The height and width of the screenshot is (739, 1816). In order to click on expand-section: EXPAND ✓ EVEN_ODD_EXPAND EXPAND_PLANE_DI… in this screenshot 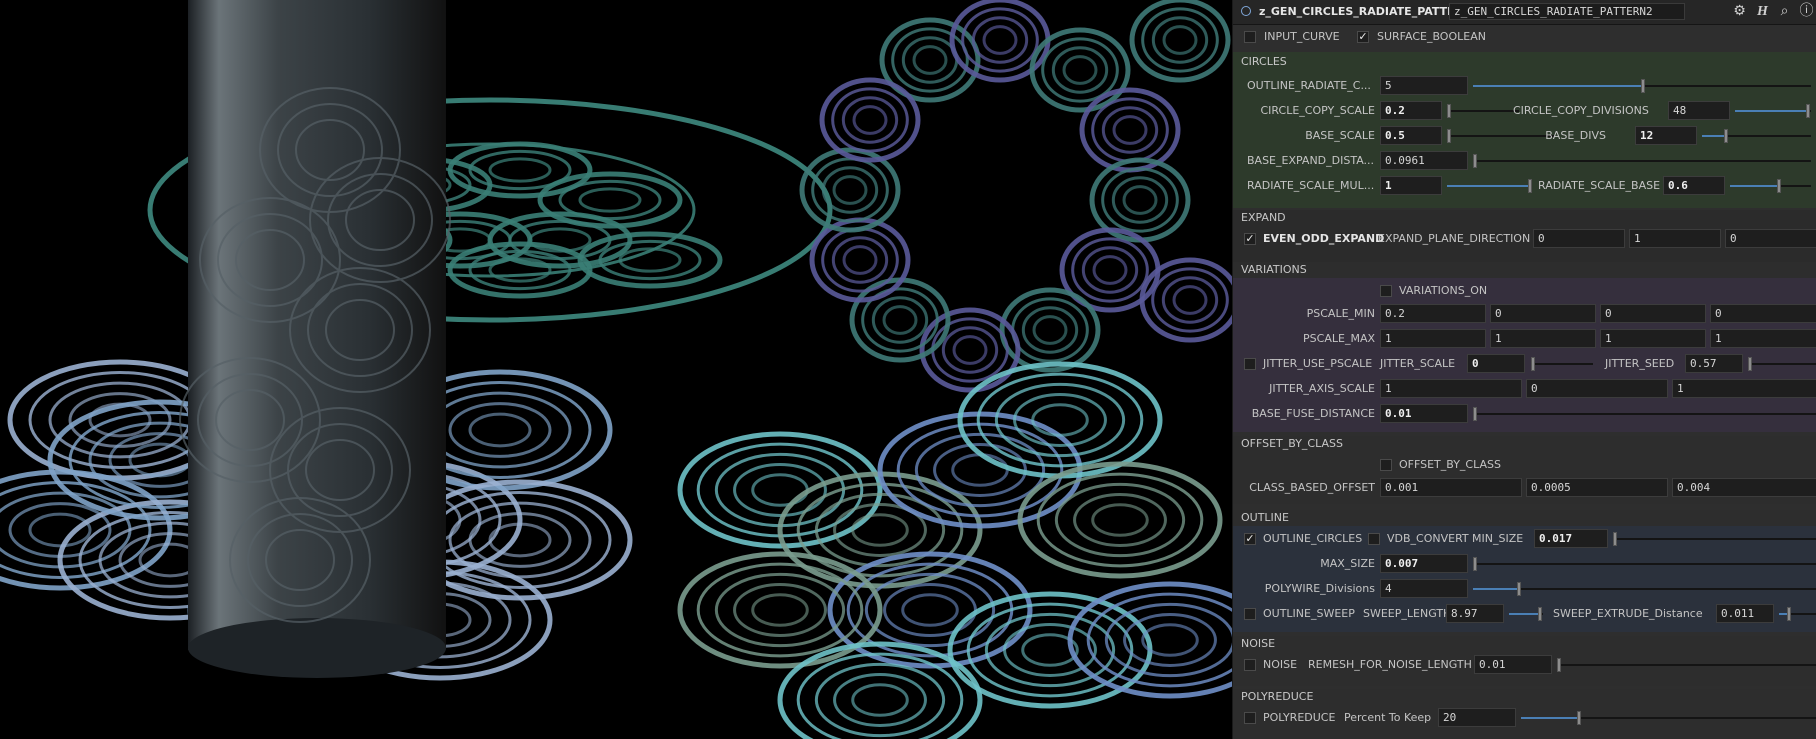, I will do `click(1524, 237)`.